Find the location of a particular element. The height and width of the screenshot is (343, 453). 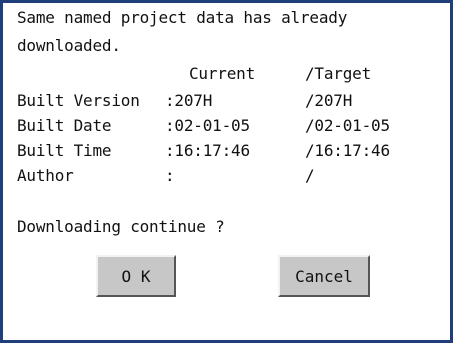

cancel-button-label: Cancel is located at coordinates (324, 276).